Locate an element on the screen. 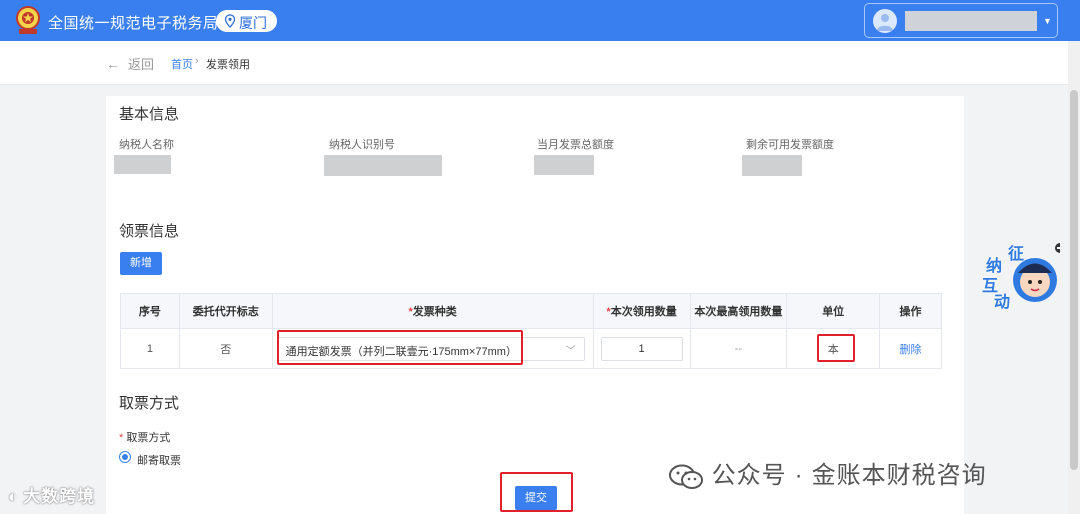  add-button: 新增 is located at coordinates (141, 263).